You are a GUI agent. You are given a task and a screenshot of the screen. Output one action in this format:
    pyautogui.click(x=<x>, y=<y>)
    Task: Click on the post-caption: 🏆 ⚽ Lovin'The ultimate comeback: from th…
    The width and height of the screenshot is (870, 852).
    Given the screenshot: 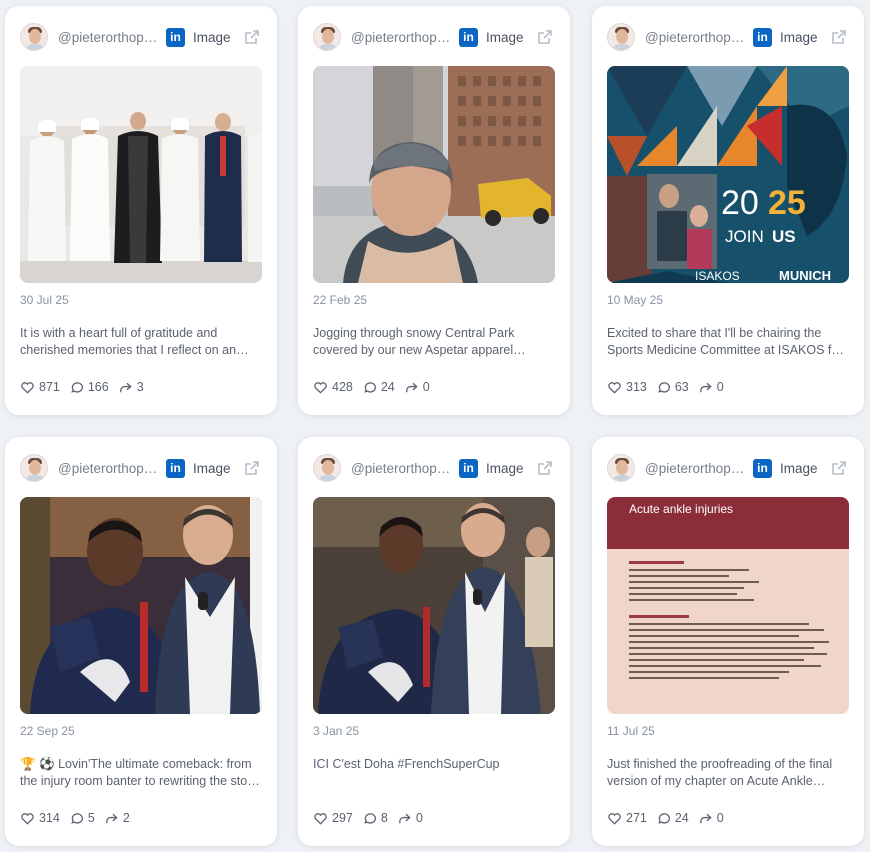 What is the action you would take?
    pyautogui.click(x=141, y=773)
    